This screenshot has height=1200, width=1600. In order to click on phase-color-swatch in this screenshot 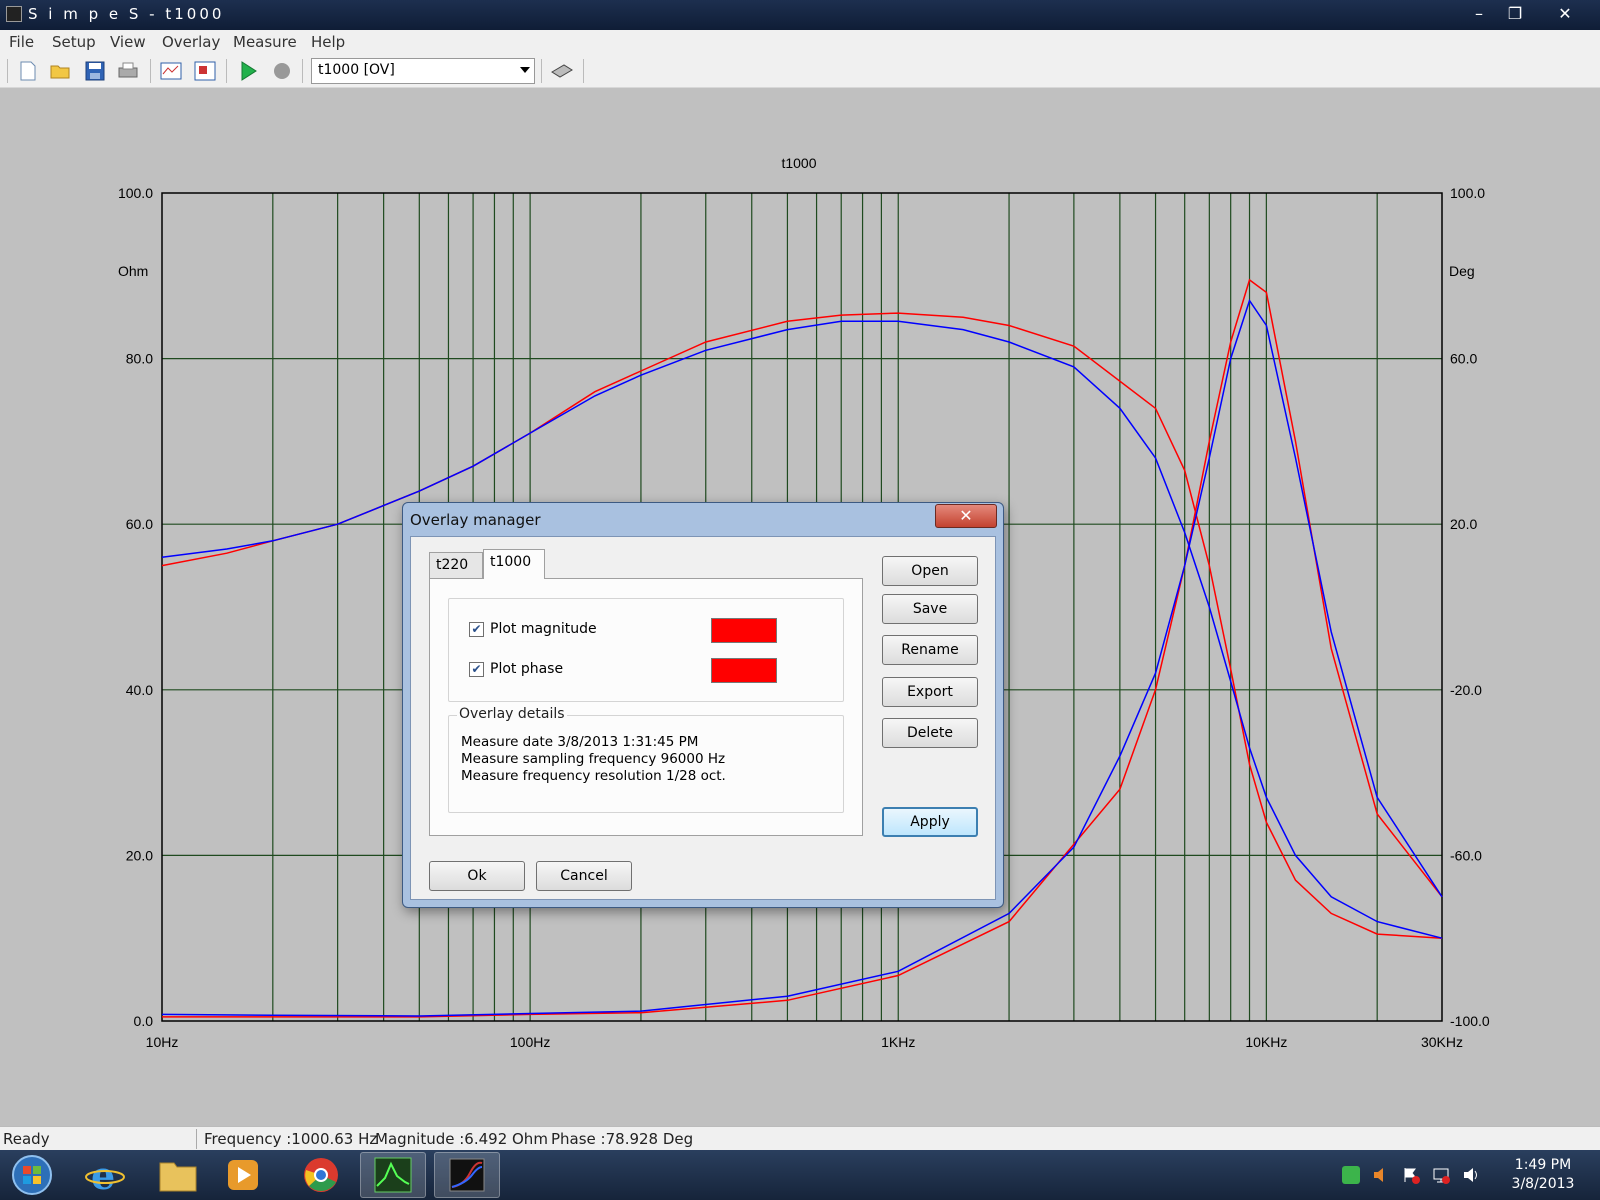, I will do `click(744, 670)`.